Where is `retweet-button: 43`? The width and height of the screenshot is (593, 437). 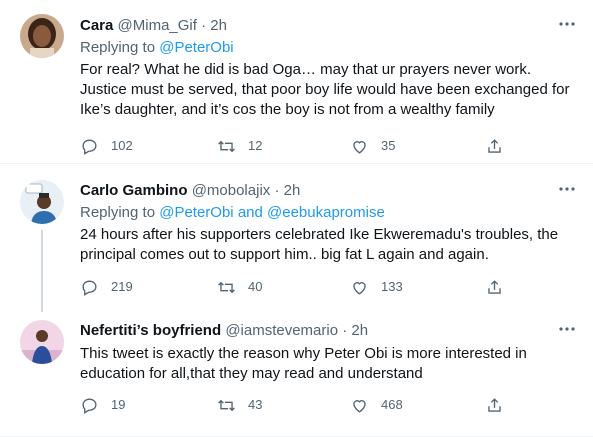
retweet-button: 43 is located at coordinates (239, 405).